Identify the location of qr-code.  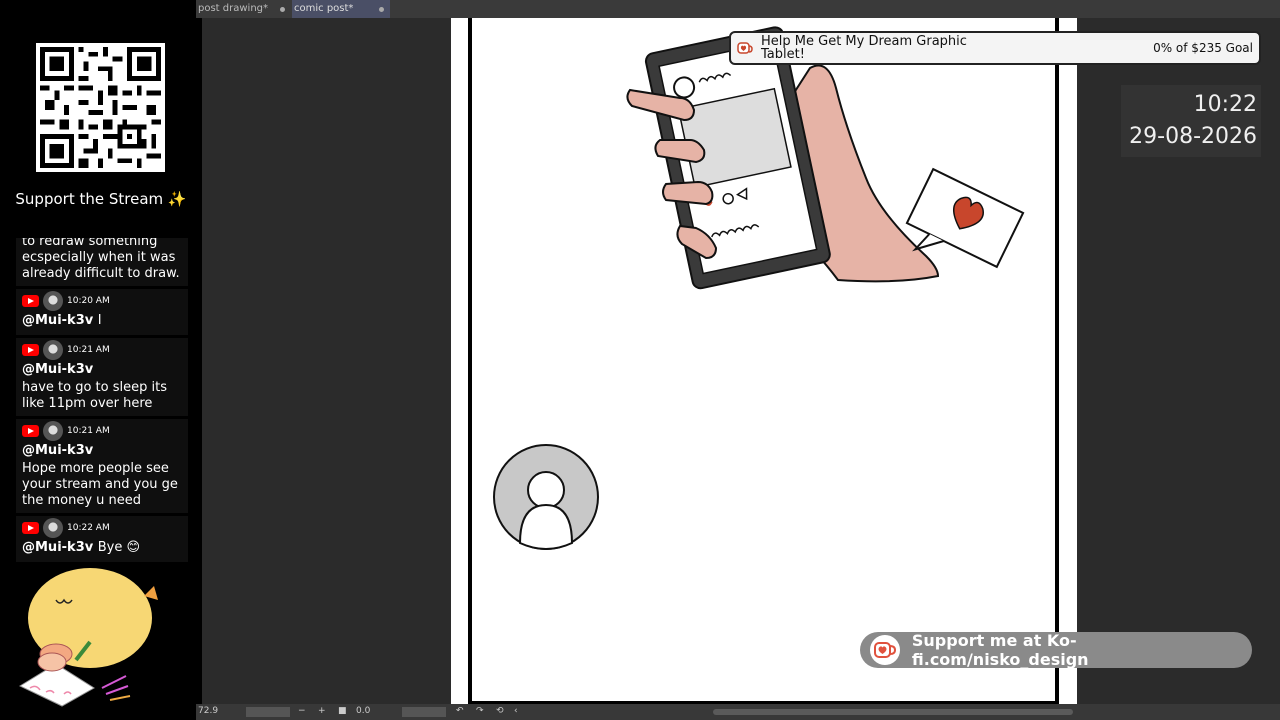
(100, 107).